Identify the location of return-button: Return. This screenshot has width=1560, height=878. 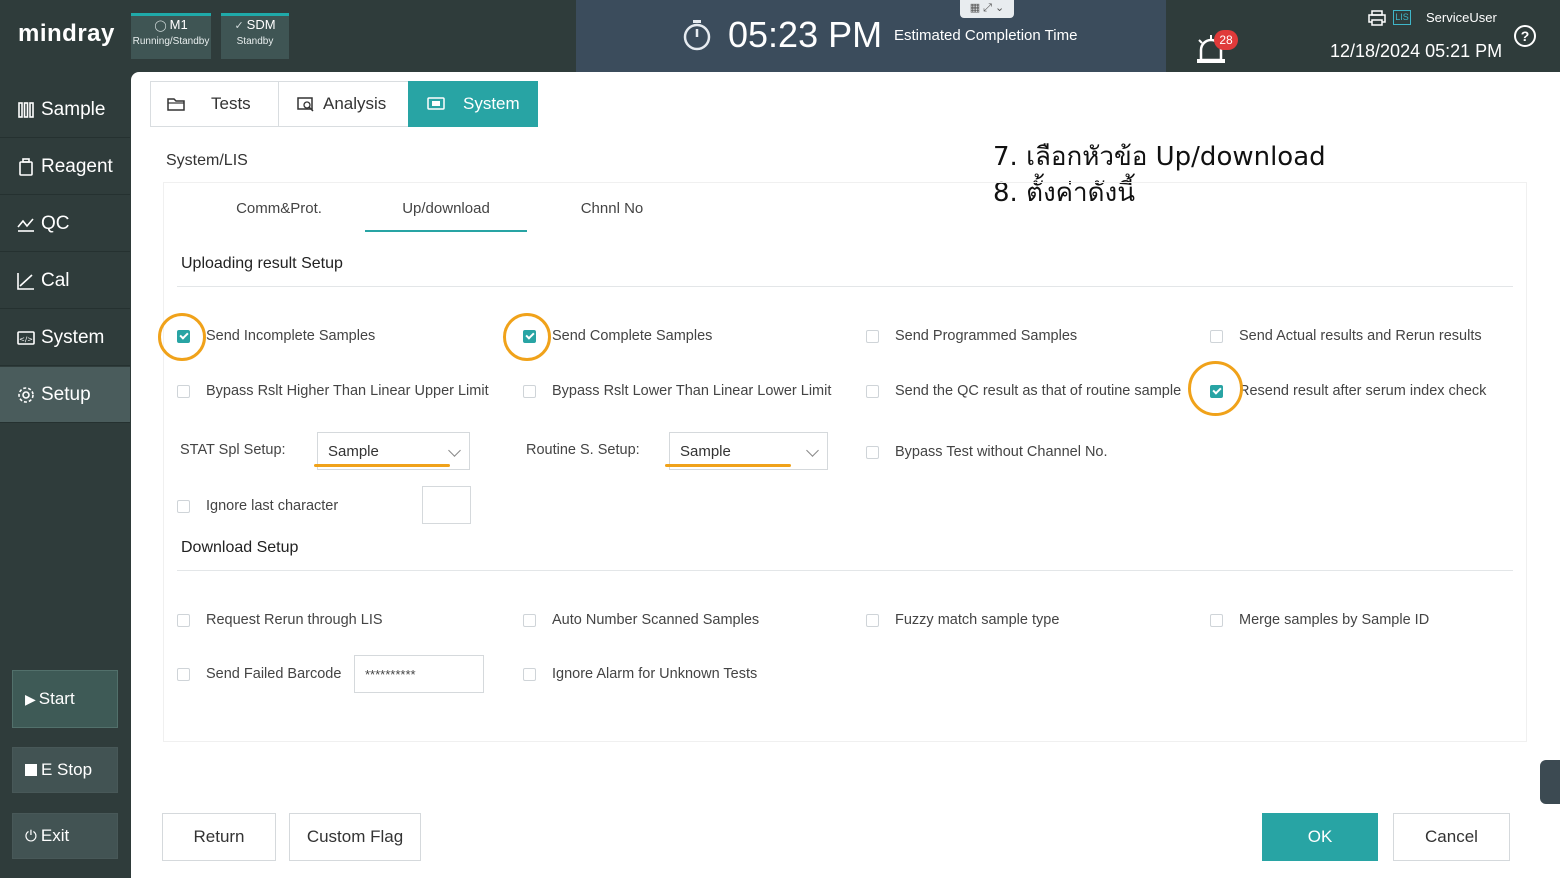
(219, 837).